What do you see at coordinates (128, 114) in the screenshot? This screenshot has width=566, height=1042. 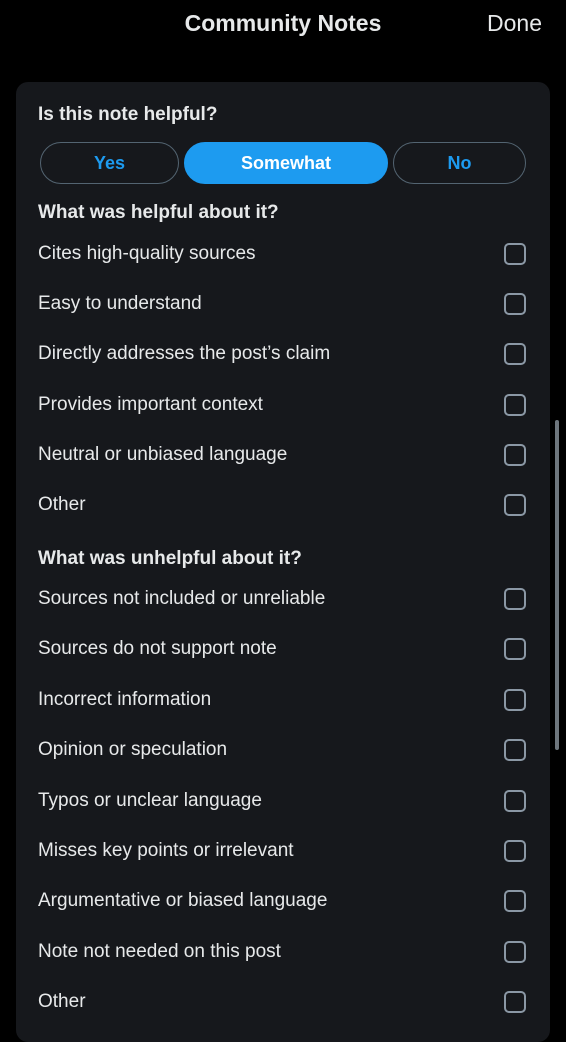 I see `helpful-question: Is this note helpful?` at bounding box center [128, 114].